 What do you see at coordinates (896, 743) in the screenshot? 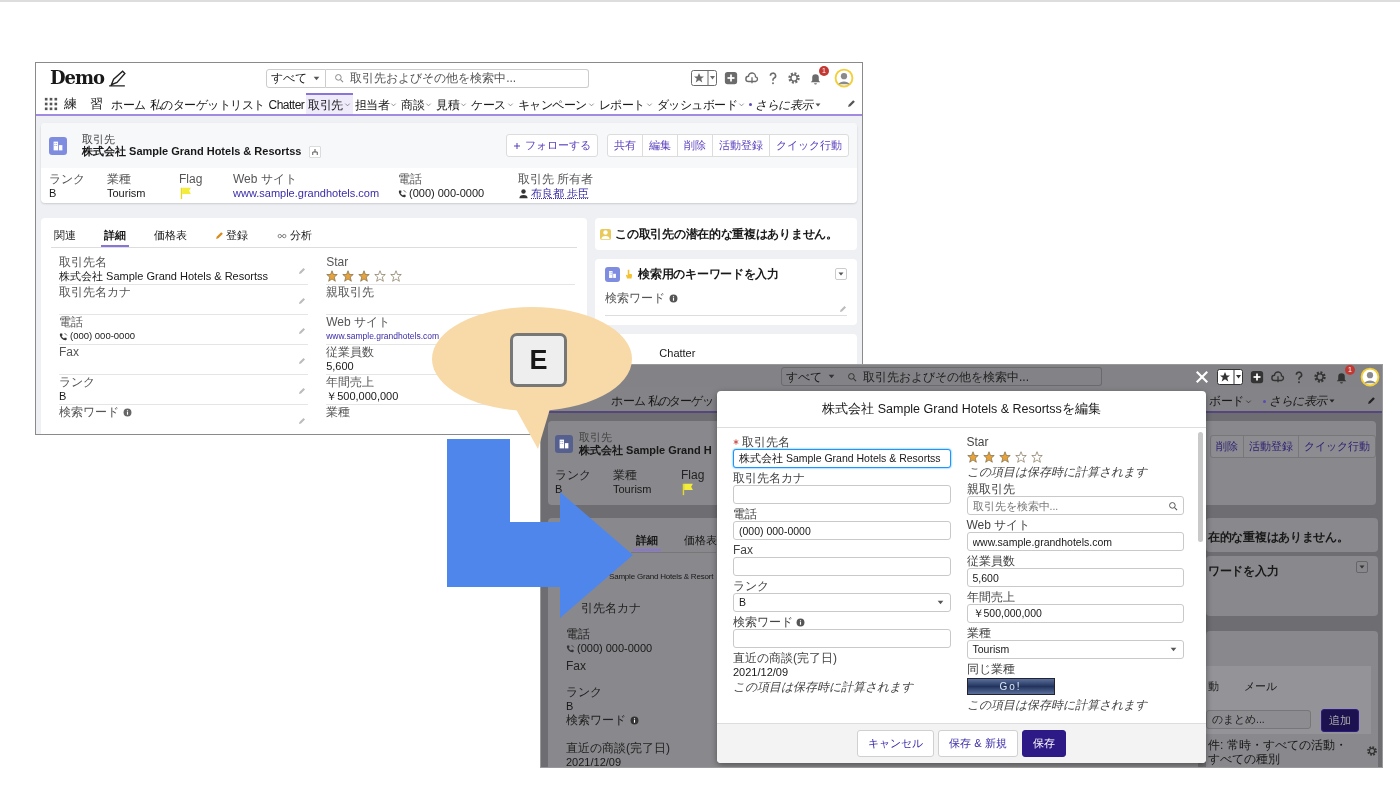
I see `footer-button: キャンセル` at bounding box center [896, 743].